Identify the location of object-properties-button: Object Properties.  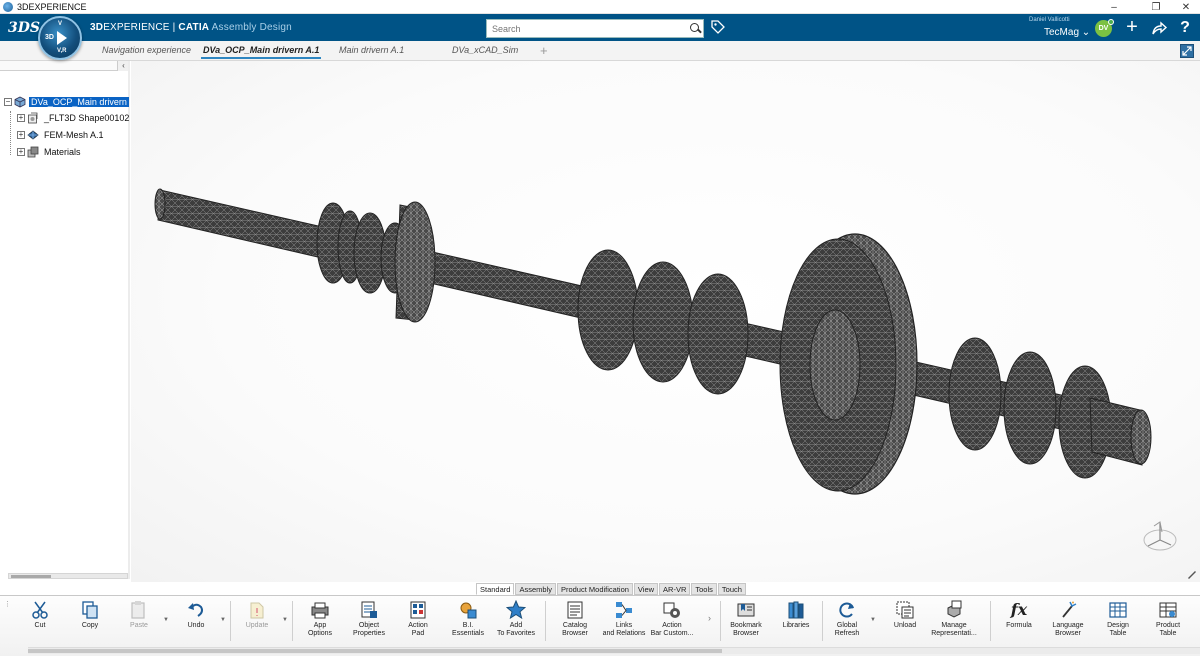
(369, 621).